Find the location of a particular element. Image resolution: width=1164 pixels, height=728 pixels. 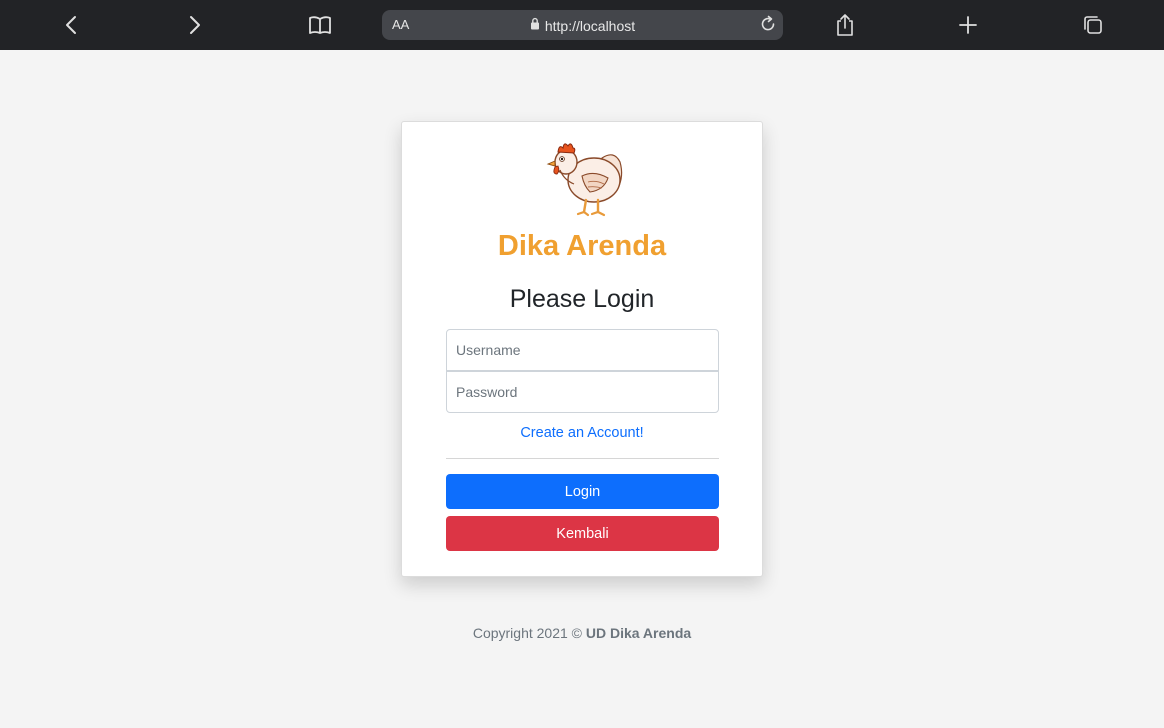

back-icon is located at coordinates (71, 25).